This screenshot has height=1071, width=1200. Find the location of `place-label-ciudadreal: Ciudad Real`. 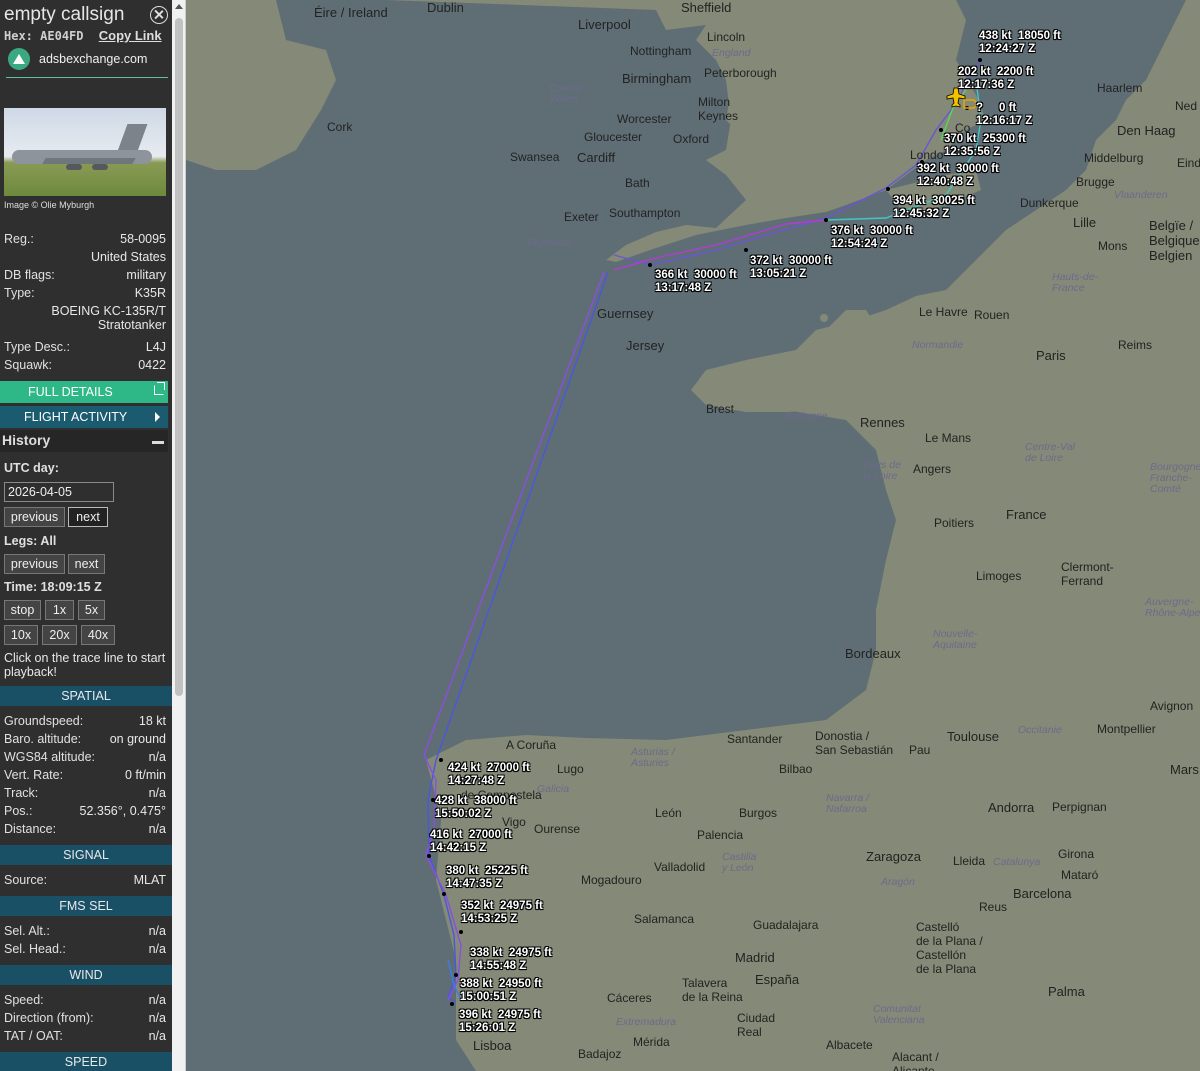

place-label-ciudadreal: Ciudad Real is located at coordinates (756, 1025).